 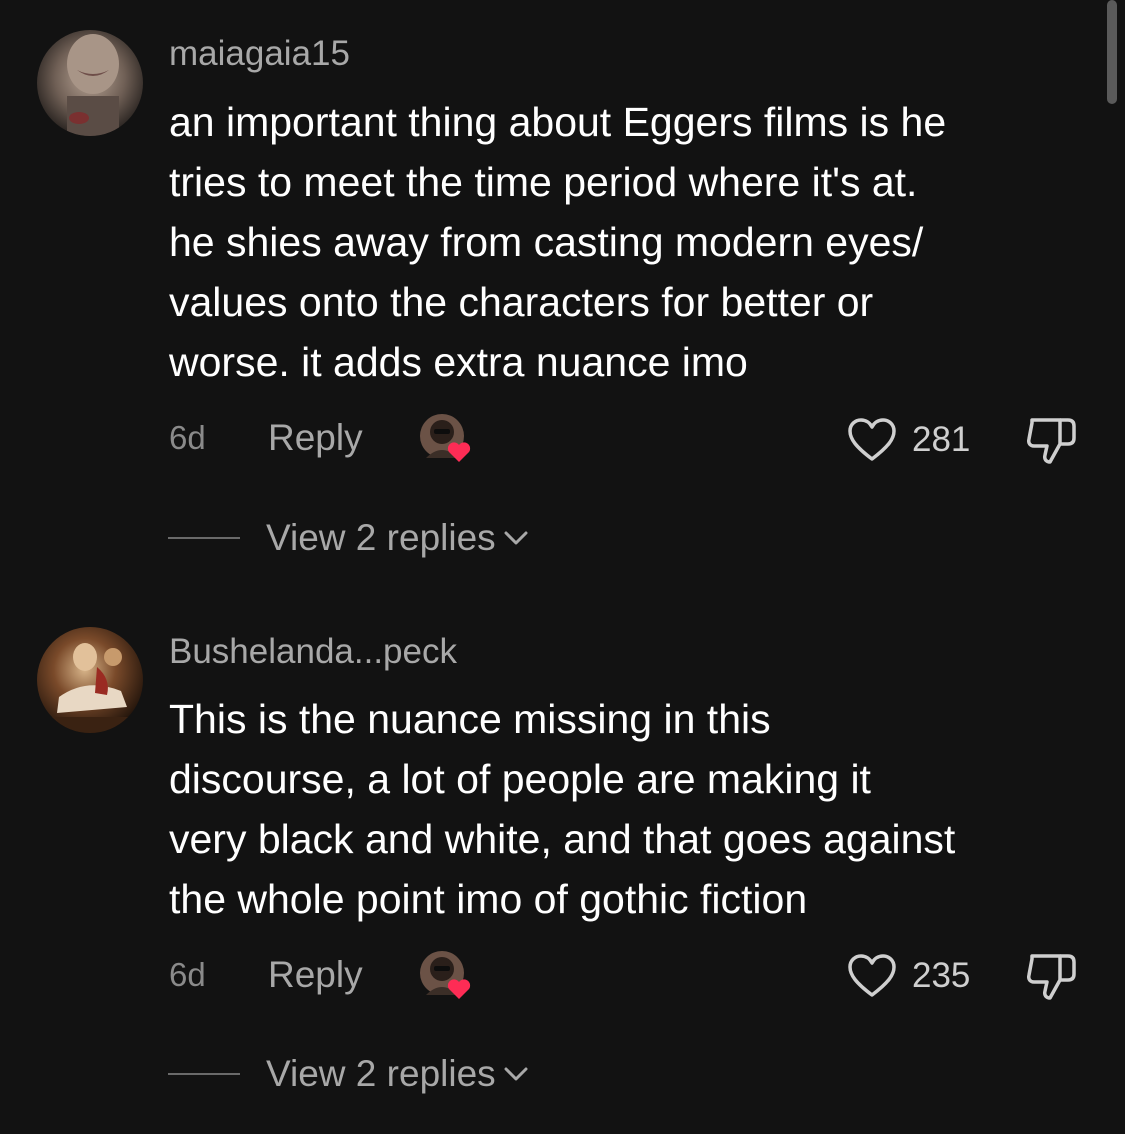 I want to click on comment-text-line: the whole point imo of gothic fiction, so click(x=488, y=899).